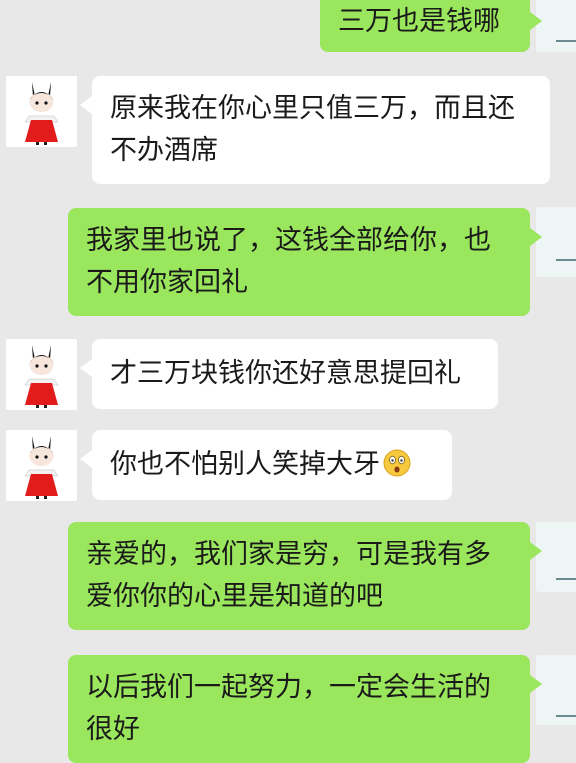 This screenshot has width=576, height=763. What do you see at coordinates (285, 373) in the screenshot?
I see `message-text: 才三万块钱你还好意思提回礼` at bounding box center [285, 373].